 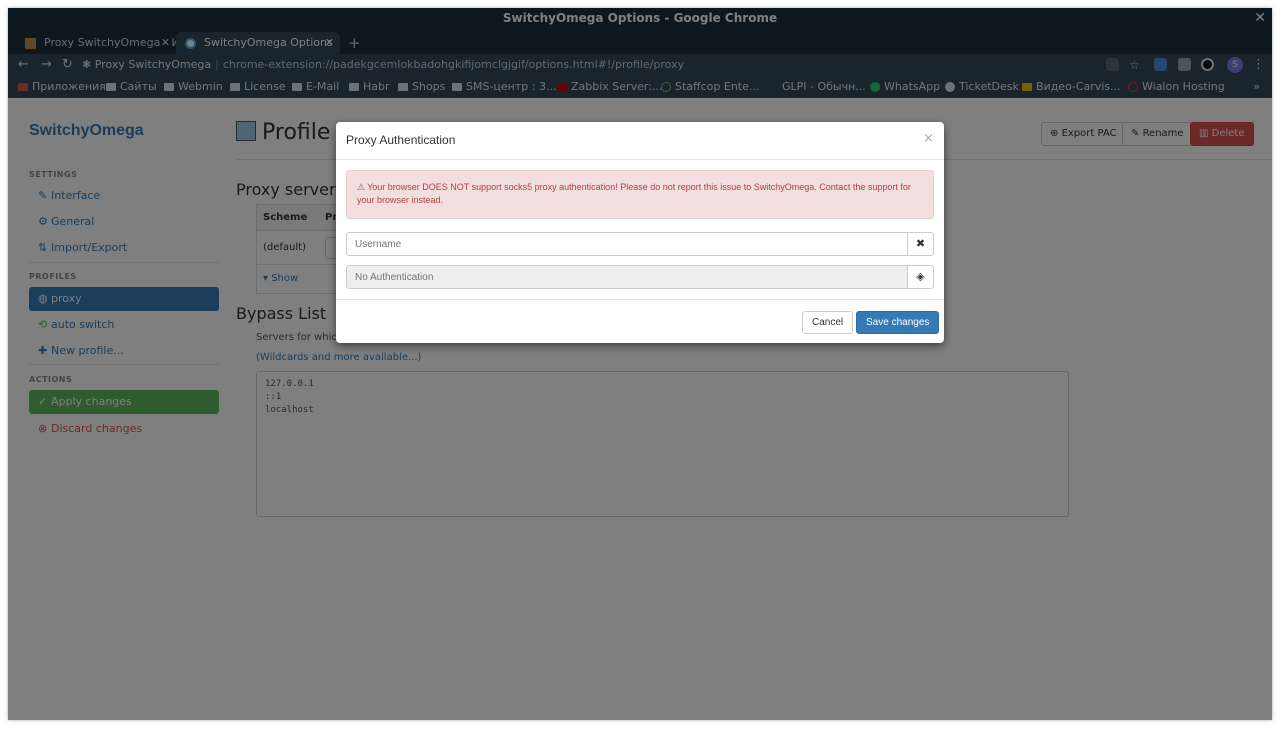 I want to click on clear-icon: ✖, so click(x=920, y=244).